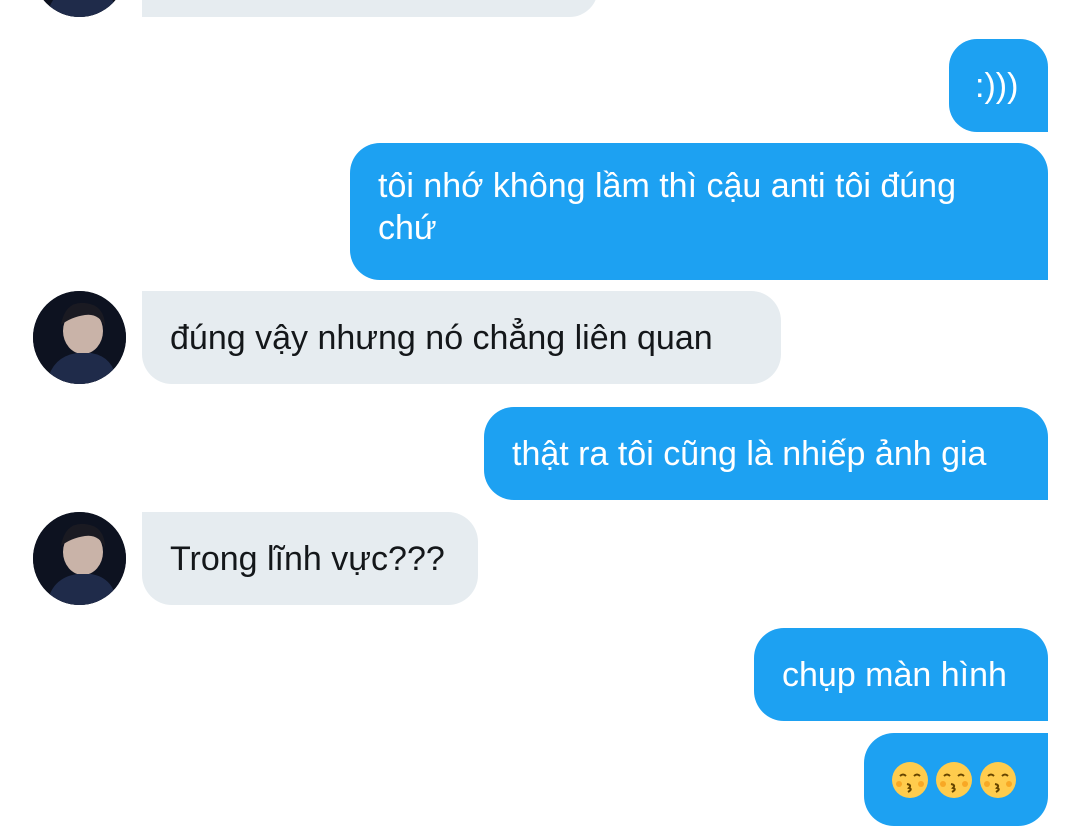 Image resolution: width=1080 pixels, height=836 pixels. I want to click on message-bubble-outgoing: chụp màn hình, so click(901, 674).